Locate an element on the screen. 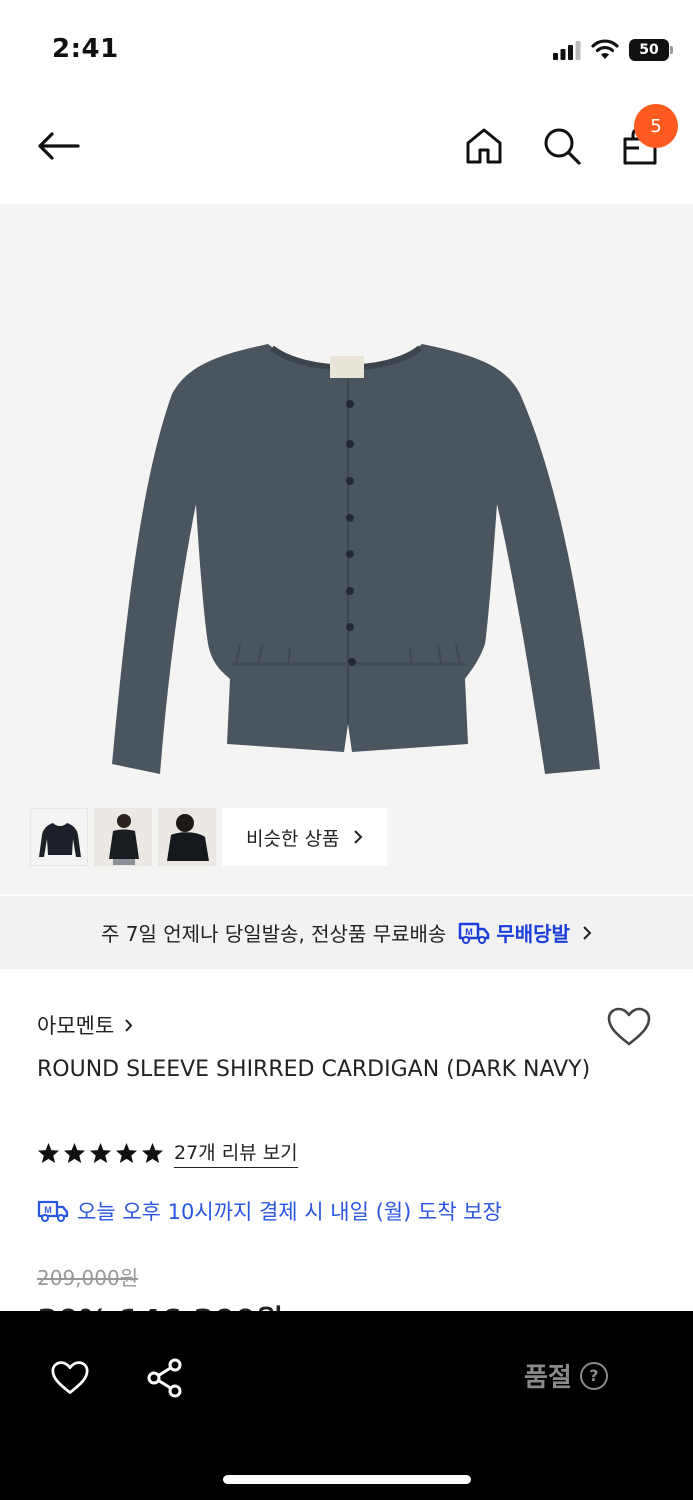 This screenshot has height=1500, width=693. share-icon is located at coordinates (164, 1378).